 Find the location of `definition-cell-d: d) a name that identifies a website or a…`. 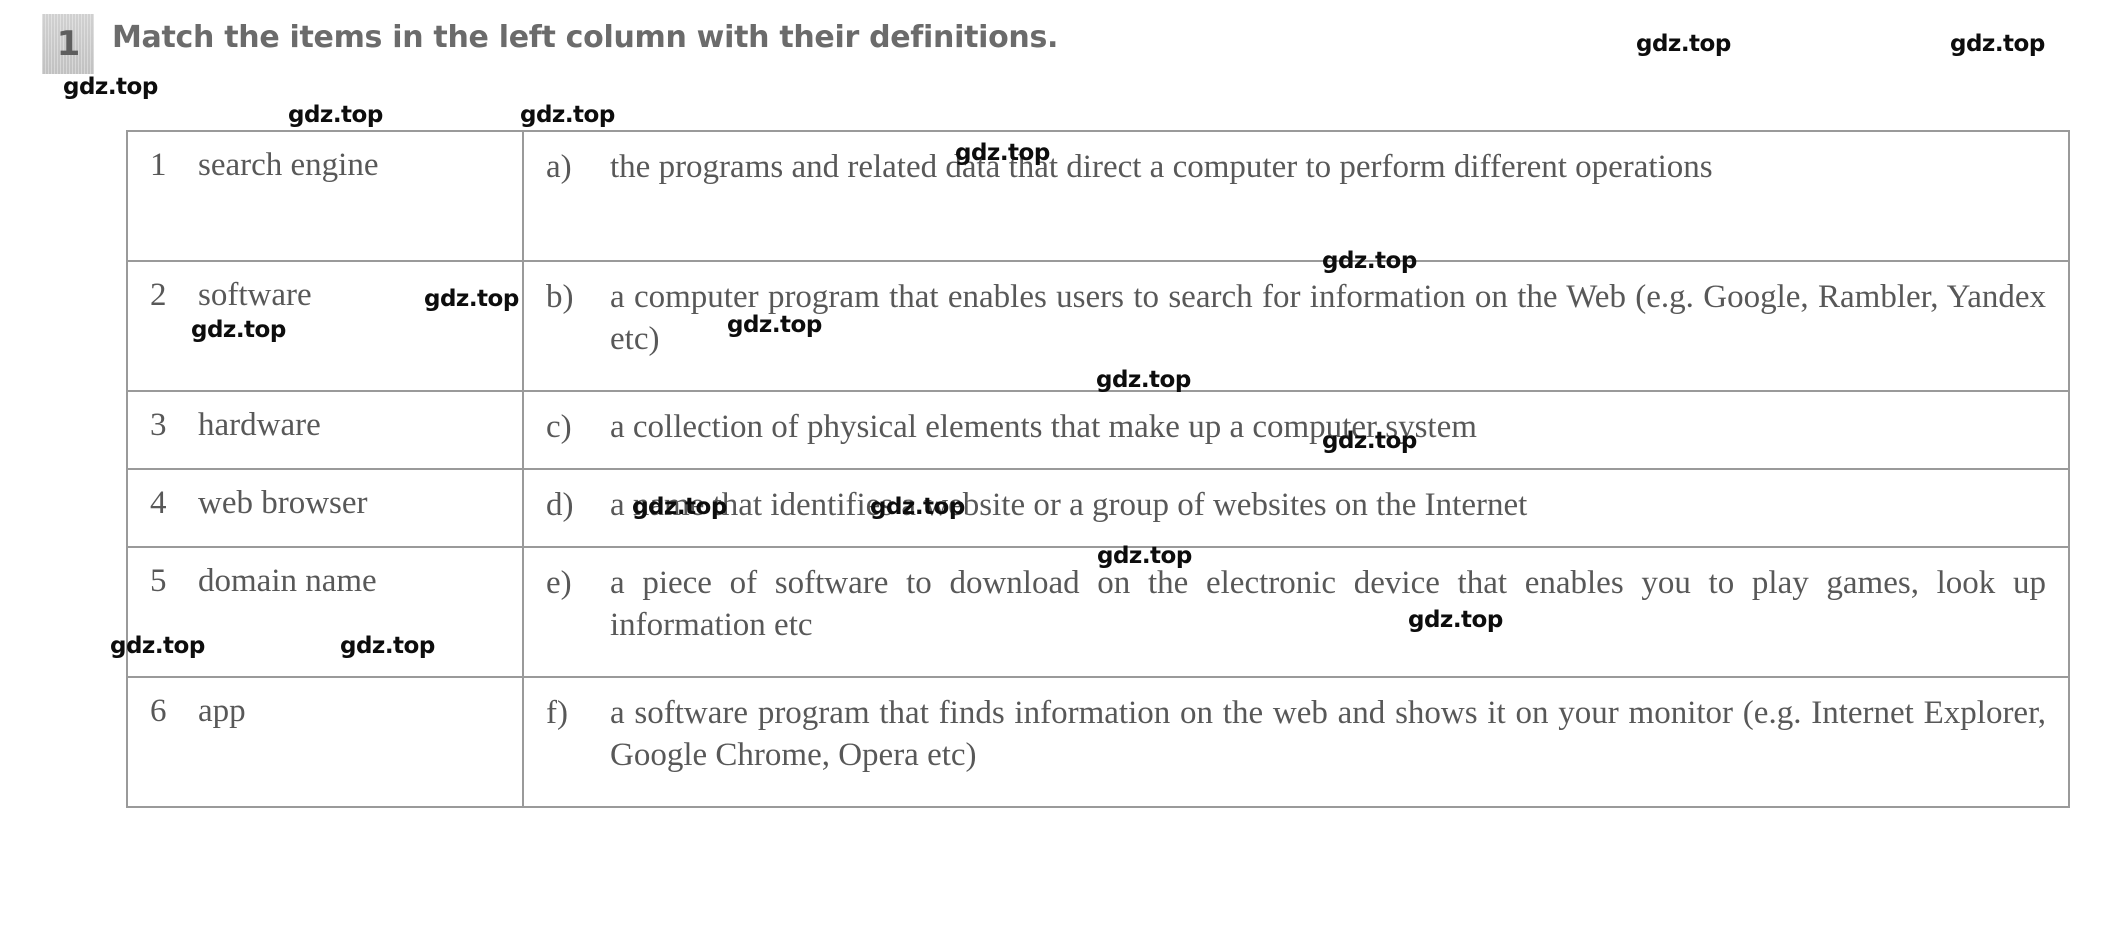

definition-cell-d: d) a name that identifies a website or a… is located at coordinates (1296, 508).